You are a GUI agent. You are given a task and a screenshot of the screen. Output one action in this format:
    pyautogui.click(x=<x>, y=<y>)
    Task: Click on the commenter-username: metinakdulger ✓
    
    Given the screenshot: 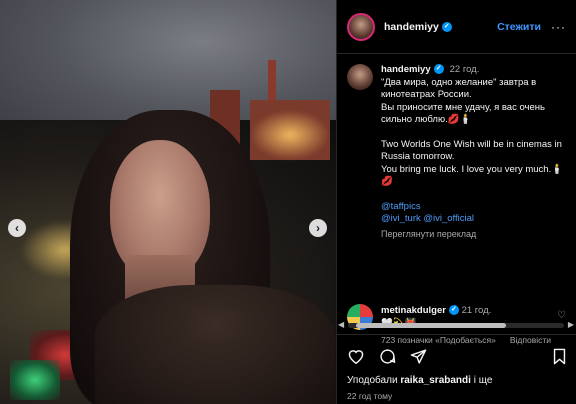 What is the action you would take?
    pyautogui.click(x=420, y=310)
    